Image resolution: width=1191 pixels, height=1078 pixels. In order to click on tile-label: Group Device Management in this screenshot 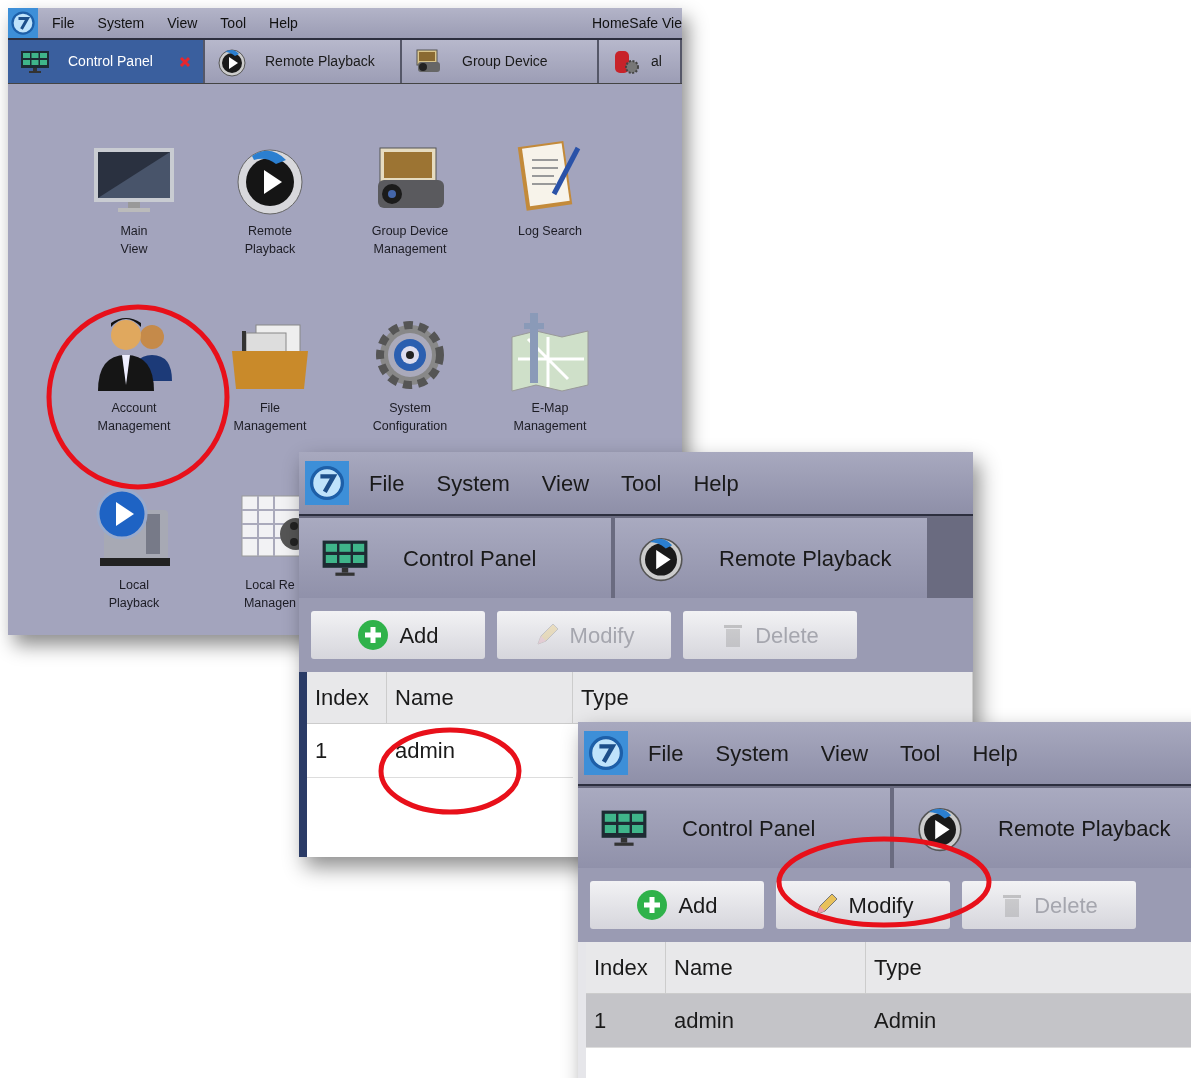, I will do `click(410, 240)`.